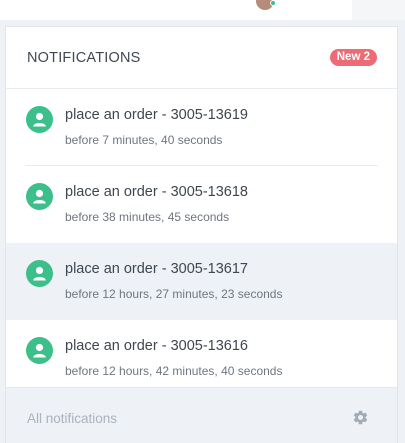 The image size is (405, 443). Describe the element at coordinates (201, 415) in the screenshot. I see `notifications-footer: All notifications` at that location.